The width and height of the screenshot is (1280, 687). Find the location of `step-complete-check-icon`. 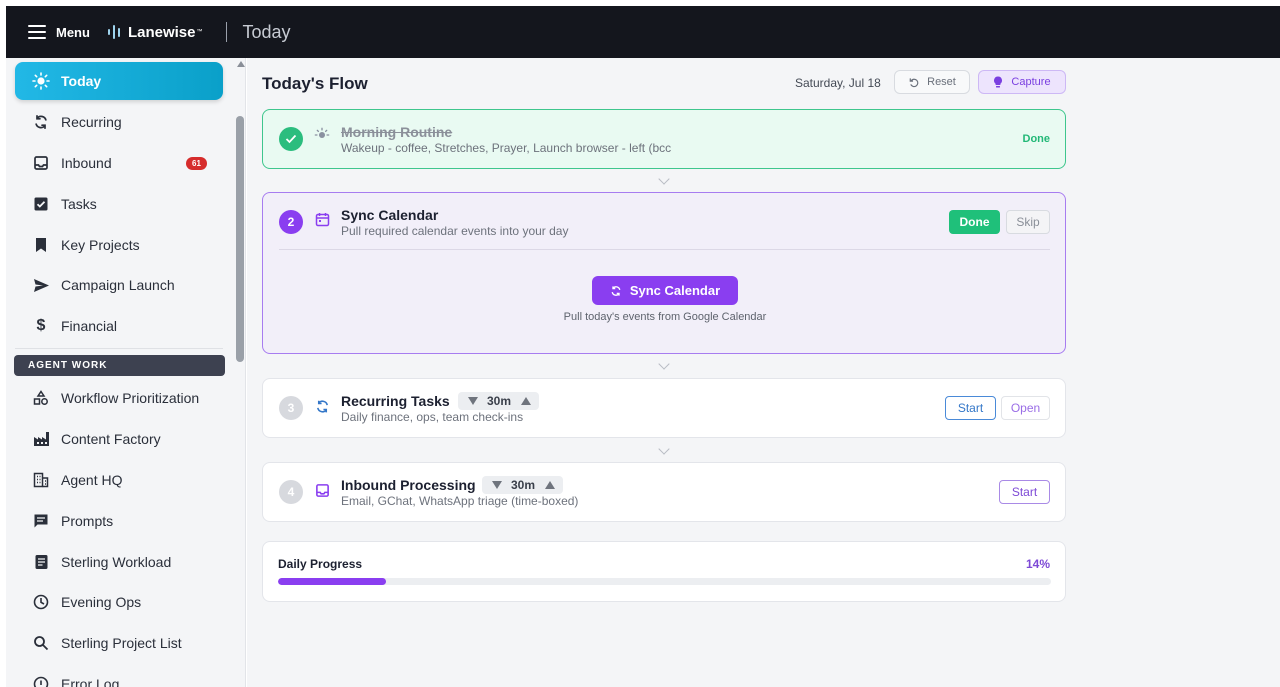

step-complete-check-icon is located at coordinates (291, 139).